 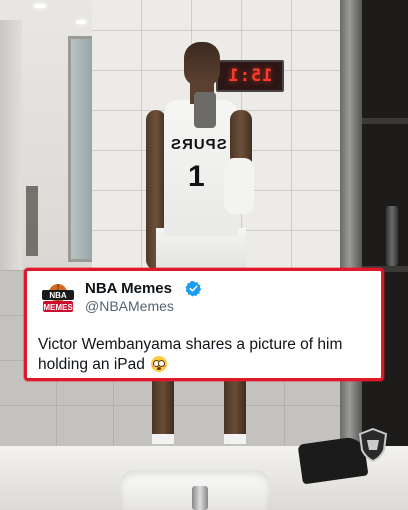 I want to click on locker-shelf, so click(x=385, y=121).